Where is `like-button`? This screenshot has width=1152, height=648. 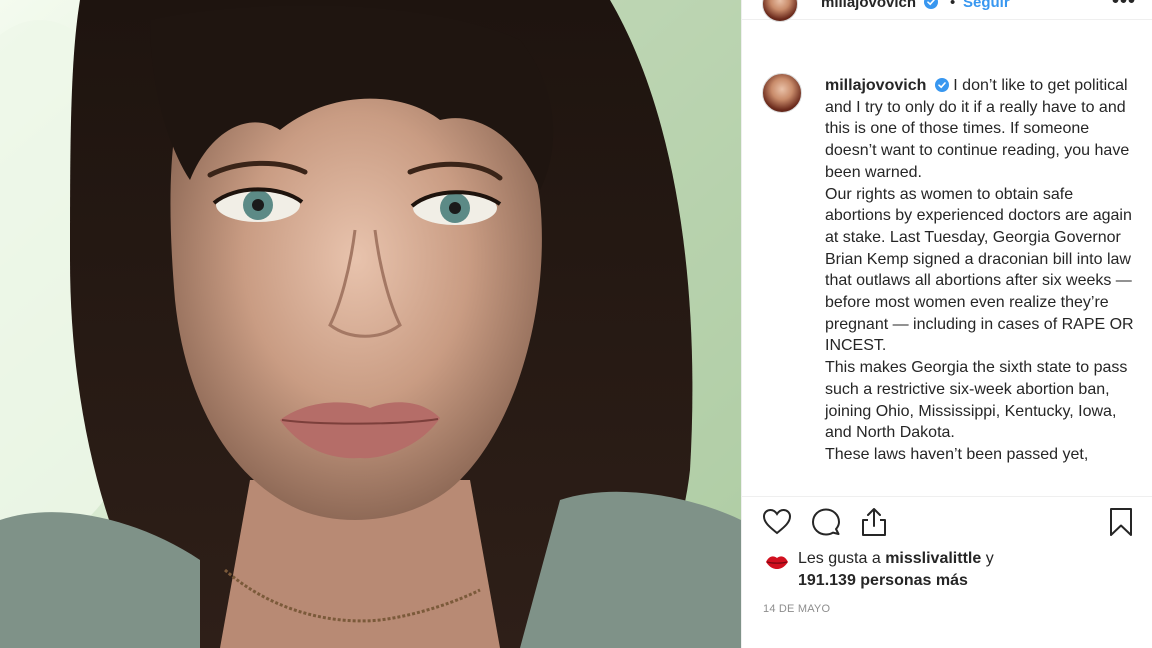
like-button is located at coordinates (777, 523).